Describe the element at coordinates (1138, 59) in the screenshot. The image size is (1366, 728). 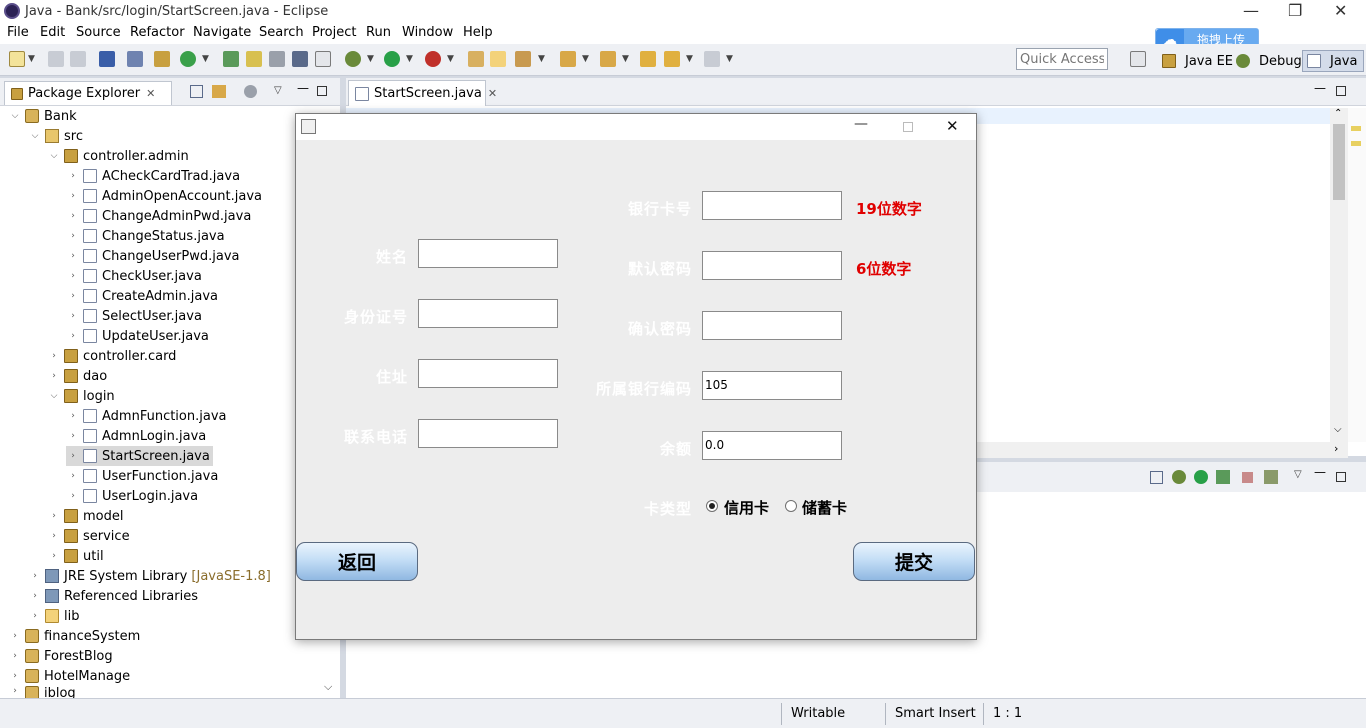
I see `open-perspective-icon` at that location.